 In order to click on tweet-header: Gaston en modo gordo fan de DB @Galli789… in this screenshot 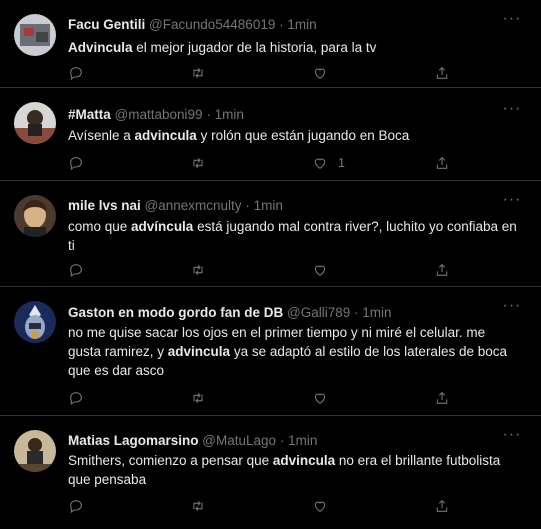, I will do `click(284, 312)`.